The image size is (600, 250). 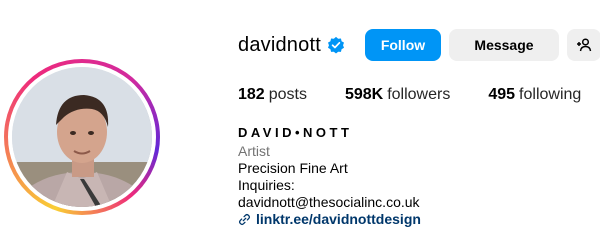 I want to click on followers-label: followers, so click(x=419, y=94).